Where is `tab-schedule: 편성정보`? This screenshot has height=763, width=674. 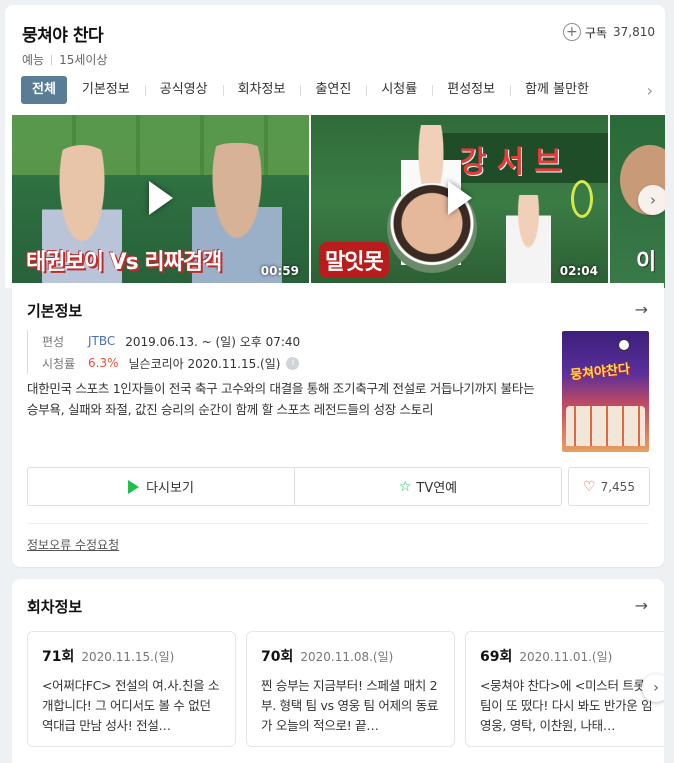 tab-schedule: 편성정보 is located at coordinates (471, 90).